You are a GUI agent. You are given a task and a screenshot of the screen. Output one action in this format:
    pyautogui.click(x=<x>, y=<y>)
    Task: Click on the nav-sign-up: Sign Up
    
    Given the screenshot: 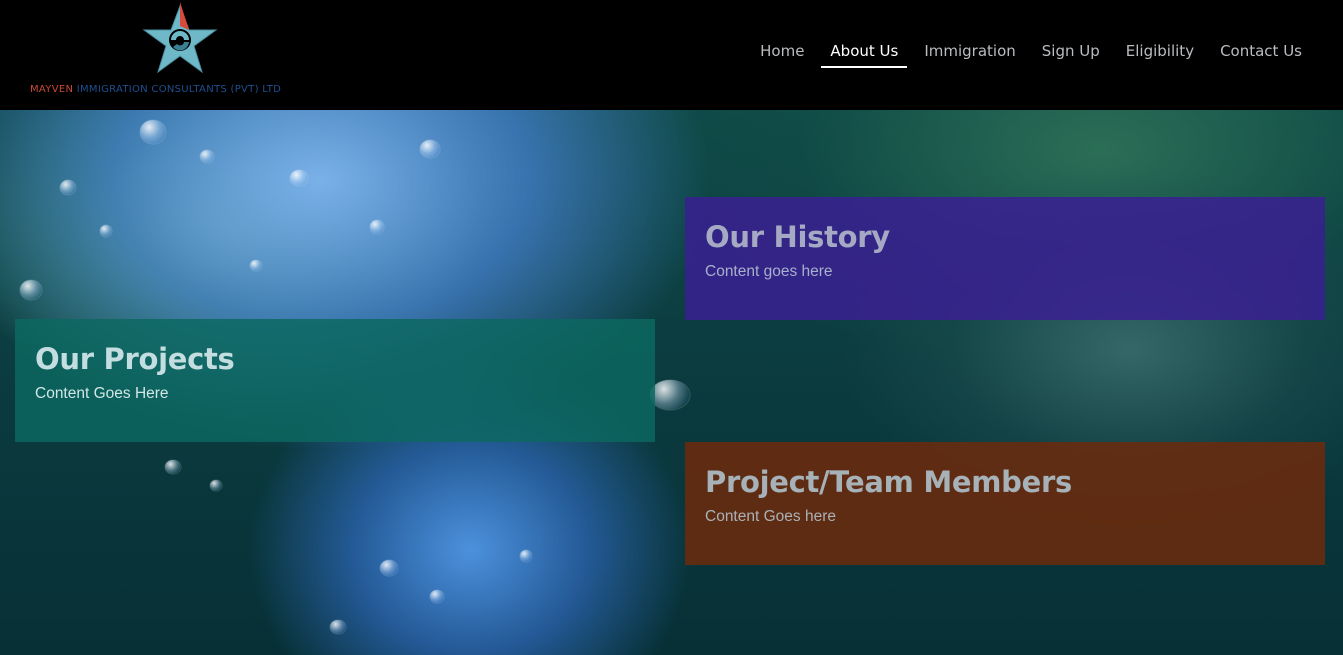 What is the action you would take?
    pyautogui.click(x=1071, y=53)
    